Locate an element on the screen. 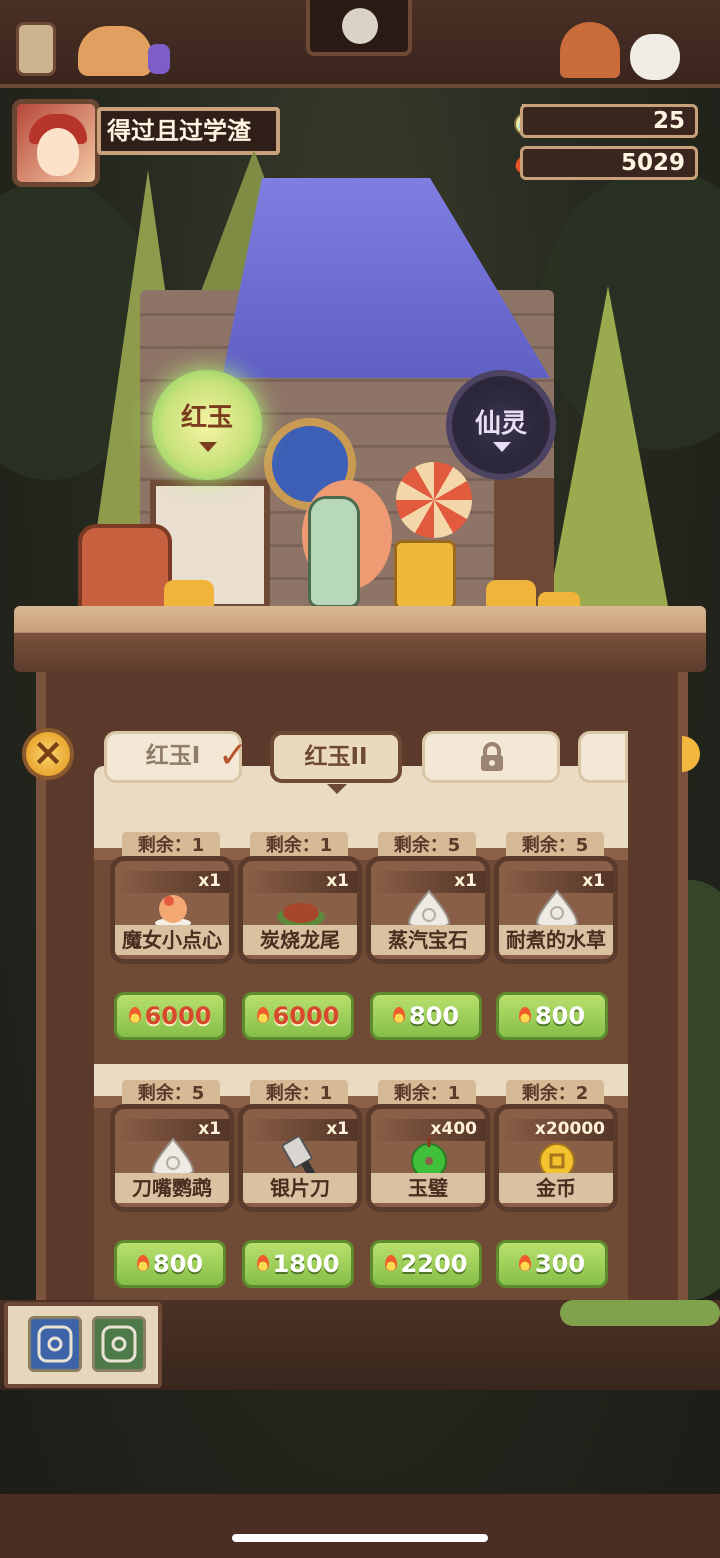 Image resolution: width=720 pixels, height=1558 pixels. item-card-steam-gem: x1 蒸汽宝石 is located at coordinates (428, 910).